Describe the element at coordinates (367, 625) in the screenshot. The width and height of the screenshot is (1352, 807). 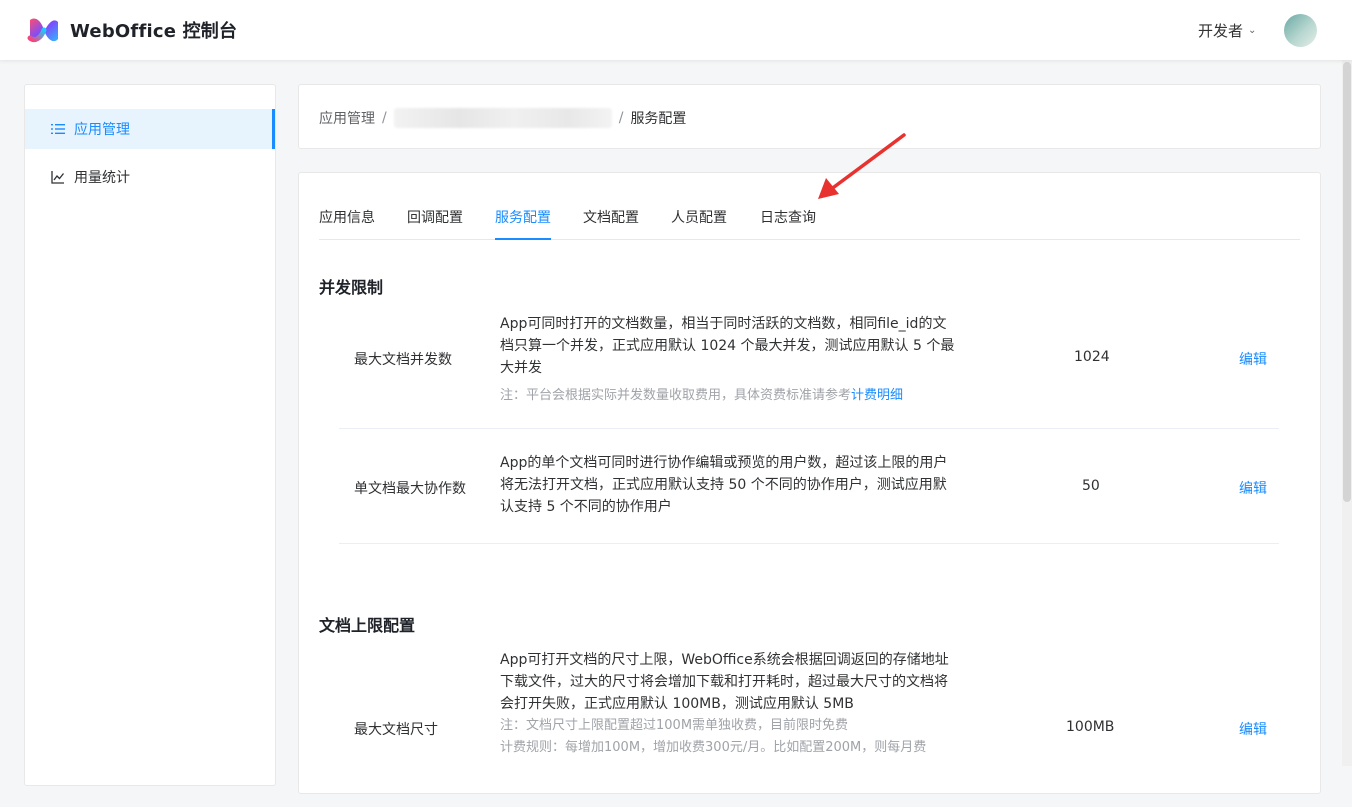
I see `section-title-document-limits: 文档上限配置` at that location.